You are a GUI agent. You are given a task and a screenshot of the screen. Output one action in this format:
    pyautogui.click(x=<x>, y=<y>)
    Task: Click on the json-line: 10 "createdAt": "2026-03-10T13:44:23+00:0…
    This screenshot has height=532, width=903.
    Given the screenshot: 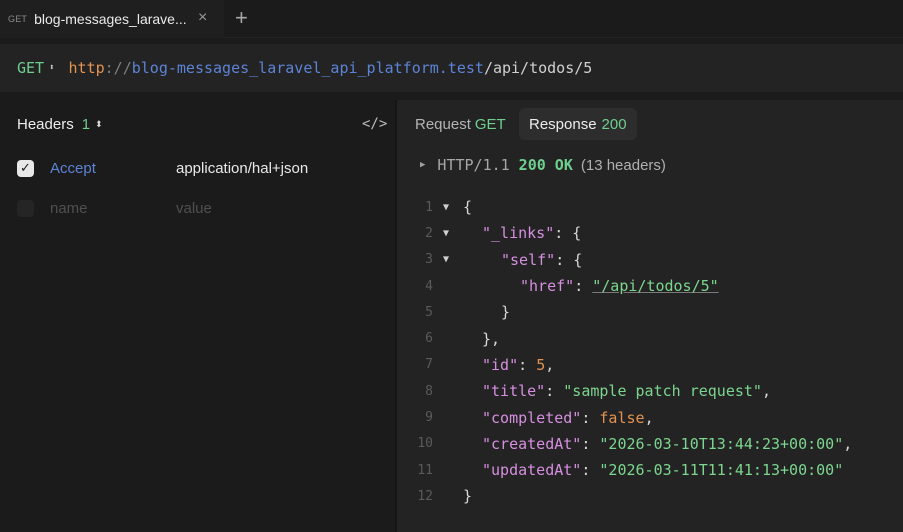 What is the action you would take?
    pyautogui.click(x=650, y=444)
    